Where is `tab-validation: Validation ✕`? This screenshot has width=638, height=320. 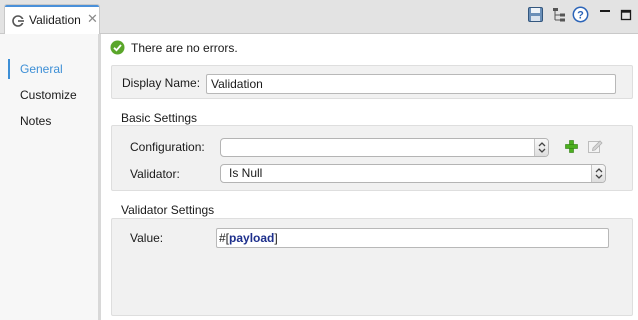
tab-validation: Validation ✕ is located at coordinates (52, 19).